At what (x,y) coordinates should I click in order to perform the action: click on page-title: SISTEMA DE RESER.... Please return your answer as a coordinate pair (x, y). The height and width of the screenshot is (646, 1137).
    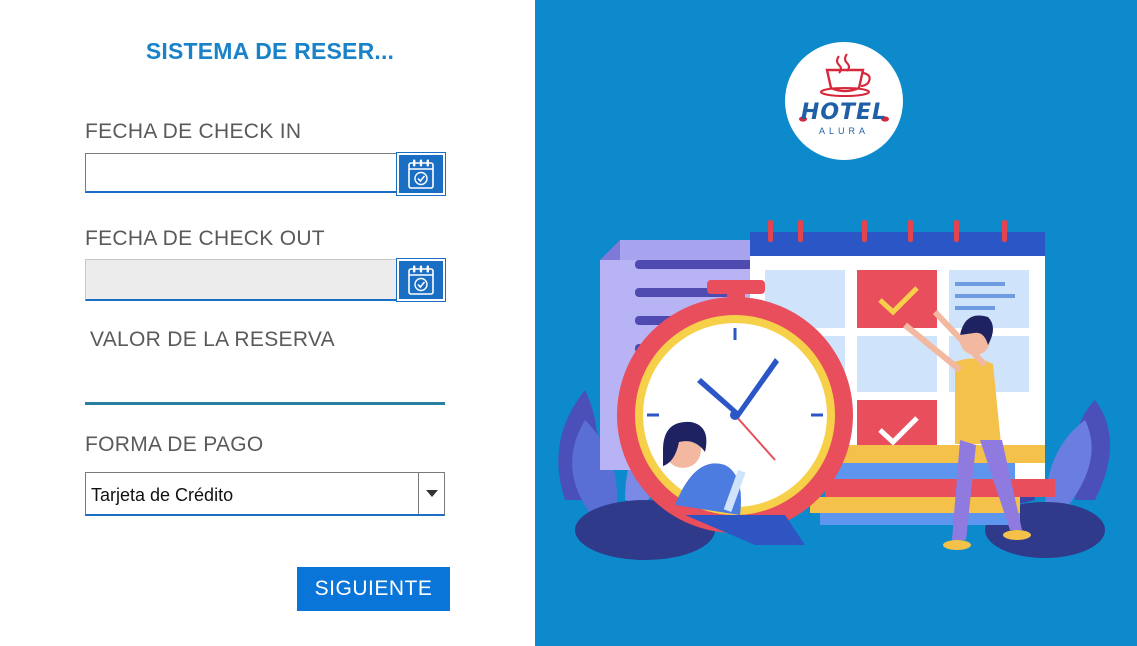
    Looking at the image, I should click on (270, 51).